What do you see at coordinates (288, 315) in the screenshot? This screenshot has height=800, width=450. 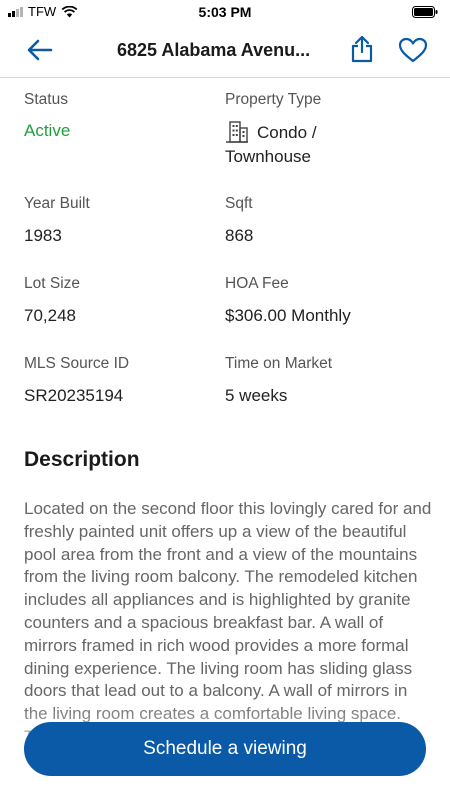 I see `hoa-fee-value: $306.00 Monthly` at bounding box center [288, 315].